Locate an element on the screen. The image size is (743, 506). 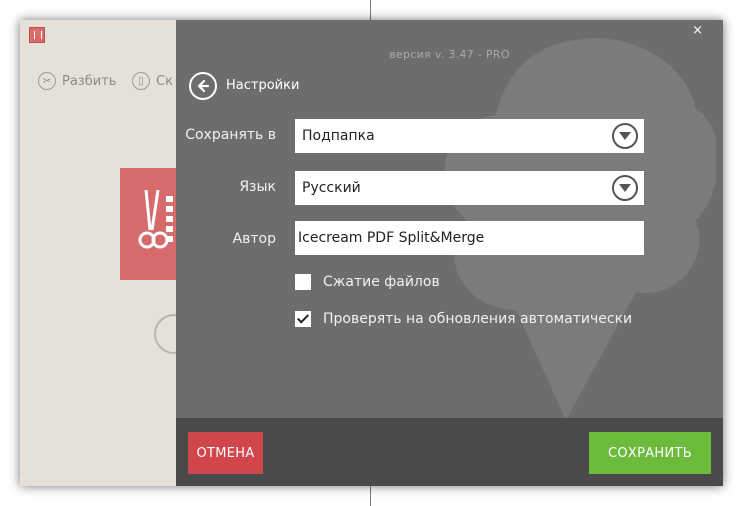
auto-update-checkbox is located at coordinates (303, 319).